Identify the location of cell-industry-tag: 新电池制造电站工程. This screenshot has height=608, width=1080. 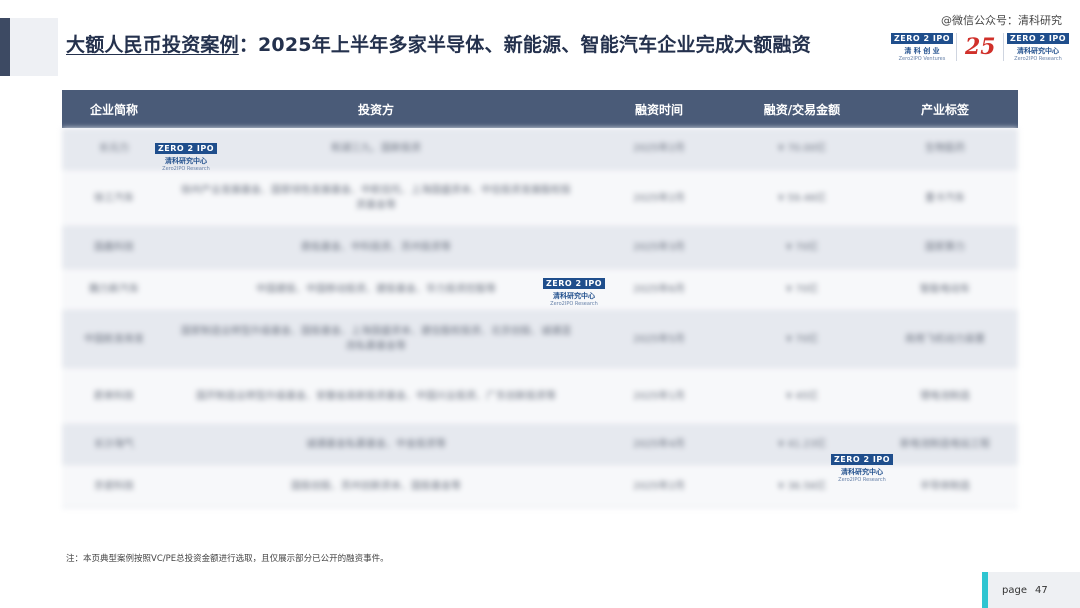
(945, 444).